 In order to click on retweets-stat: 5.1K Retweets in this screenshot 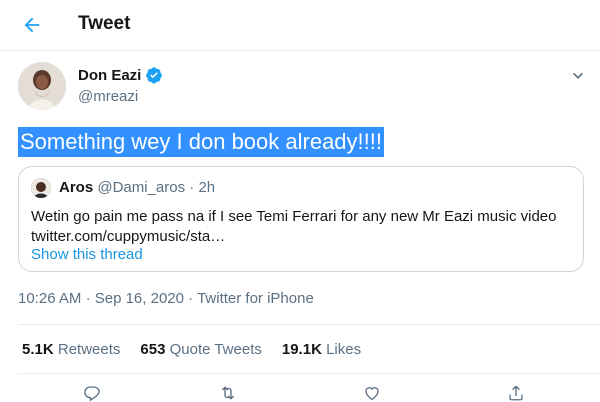, I will do `click(71, 349)`.